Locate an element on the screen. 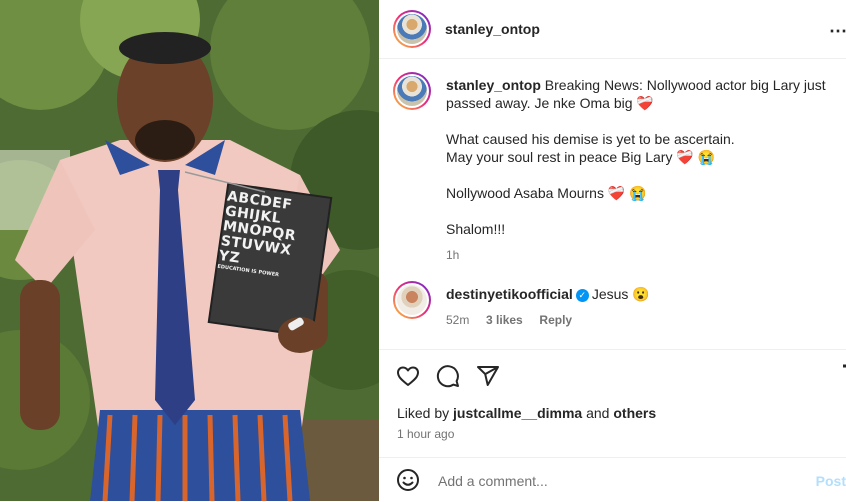  comment-reply-button: Reply is located at coordinates (555, 320).